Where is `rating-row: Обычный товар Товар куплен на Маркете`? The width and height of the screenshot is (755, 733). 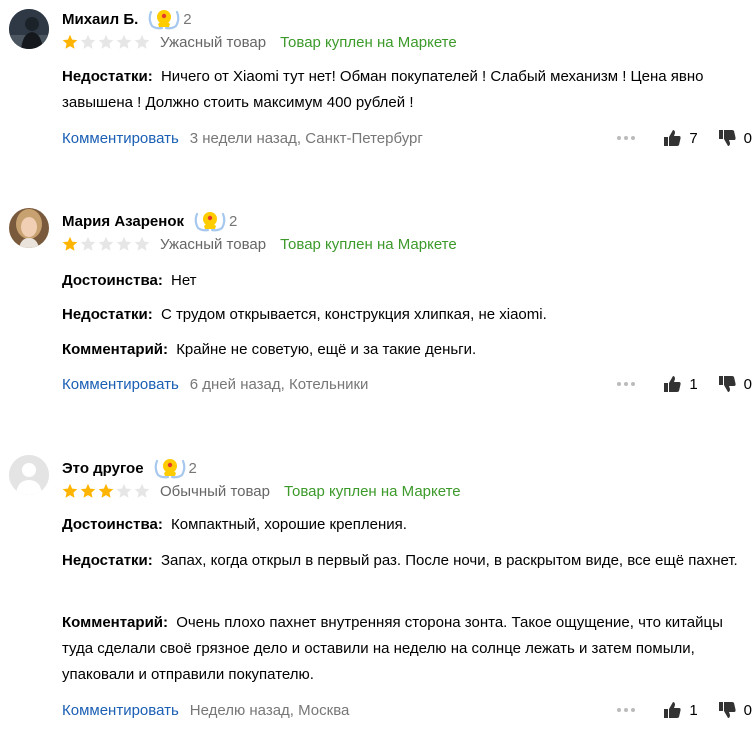
rating-row: Обычный товар Товар куплен на Маркете is located at coordinates (261, 491).